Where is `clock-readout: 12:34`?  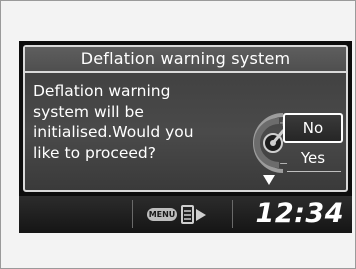 clock-readout: 12:34 is located at coordinates (299, 213).